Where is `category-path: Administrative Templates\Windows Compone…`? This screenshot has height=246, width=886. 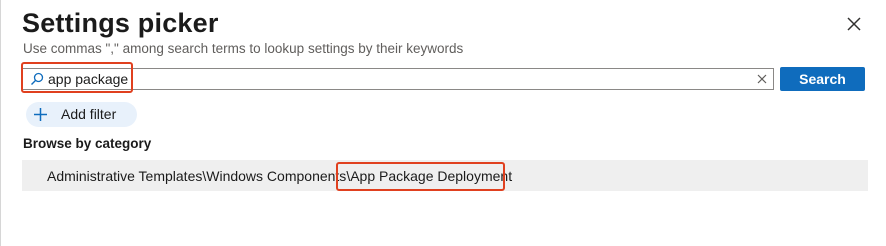 category-path: Administrative Templates\Windows Compone… is located at coordinates (279, 176).